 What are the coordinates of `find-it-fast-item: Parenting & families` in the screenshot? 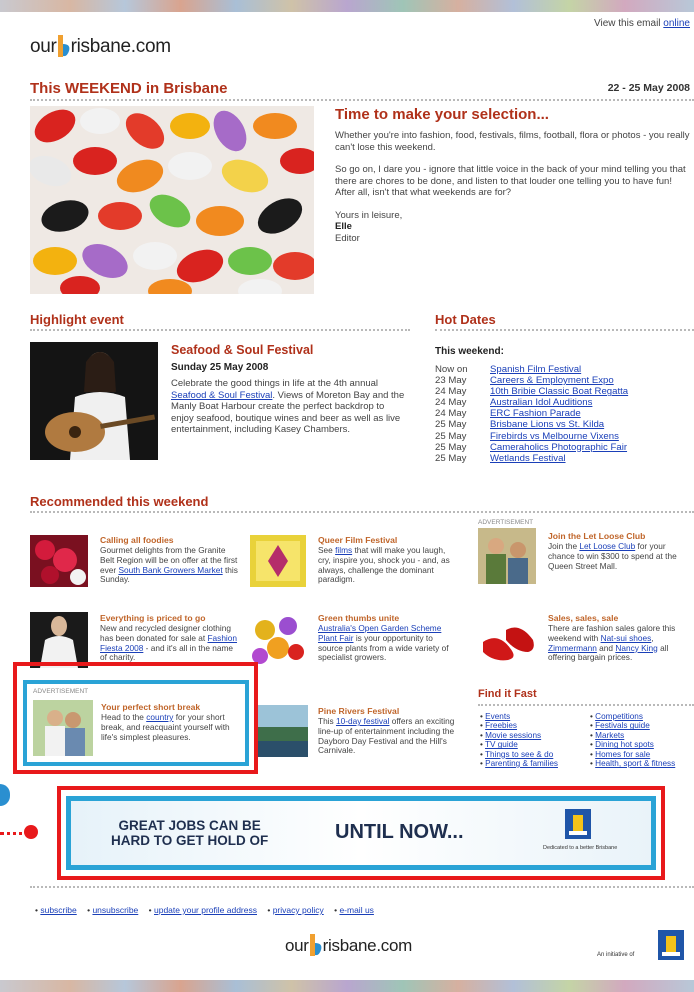 It's located at (533, 763).